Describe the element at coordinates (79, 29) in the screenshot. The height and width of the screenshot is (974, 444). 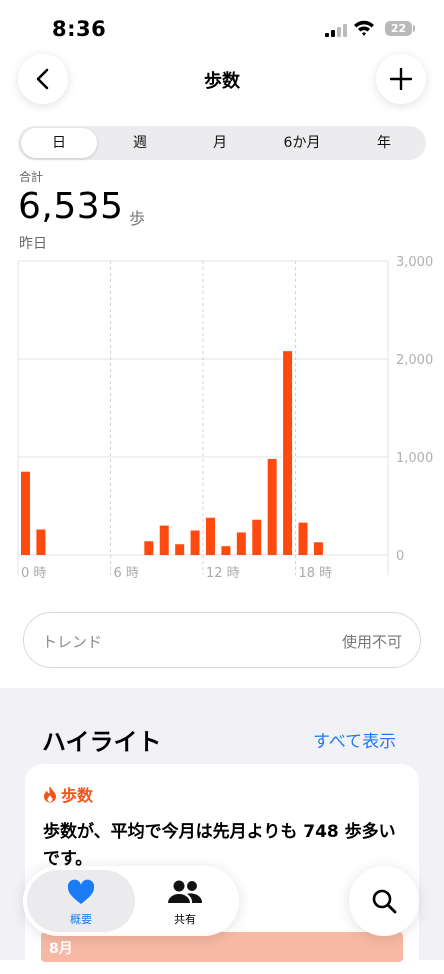
I see `status-time: 8:36` at that location.